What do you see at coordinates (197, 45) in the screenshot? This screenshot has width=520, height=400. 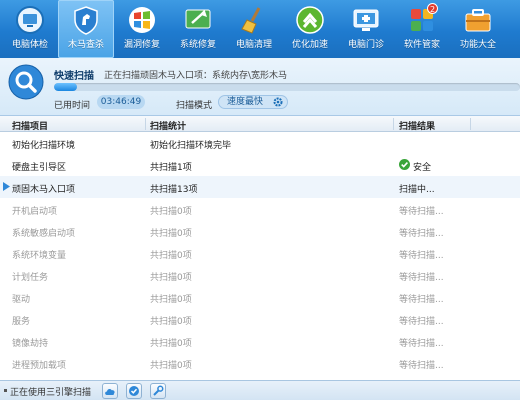 I see `toolbar-label: 系统修复` at bounding box center [197, 45].